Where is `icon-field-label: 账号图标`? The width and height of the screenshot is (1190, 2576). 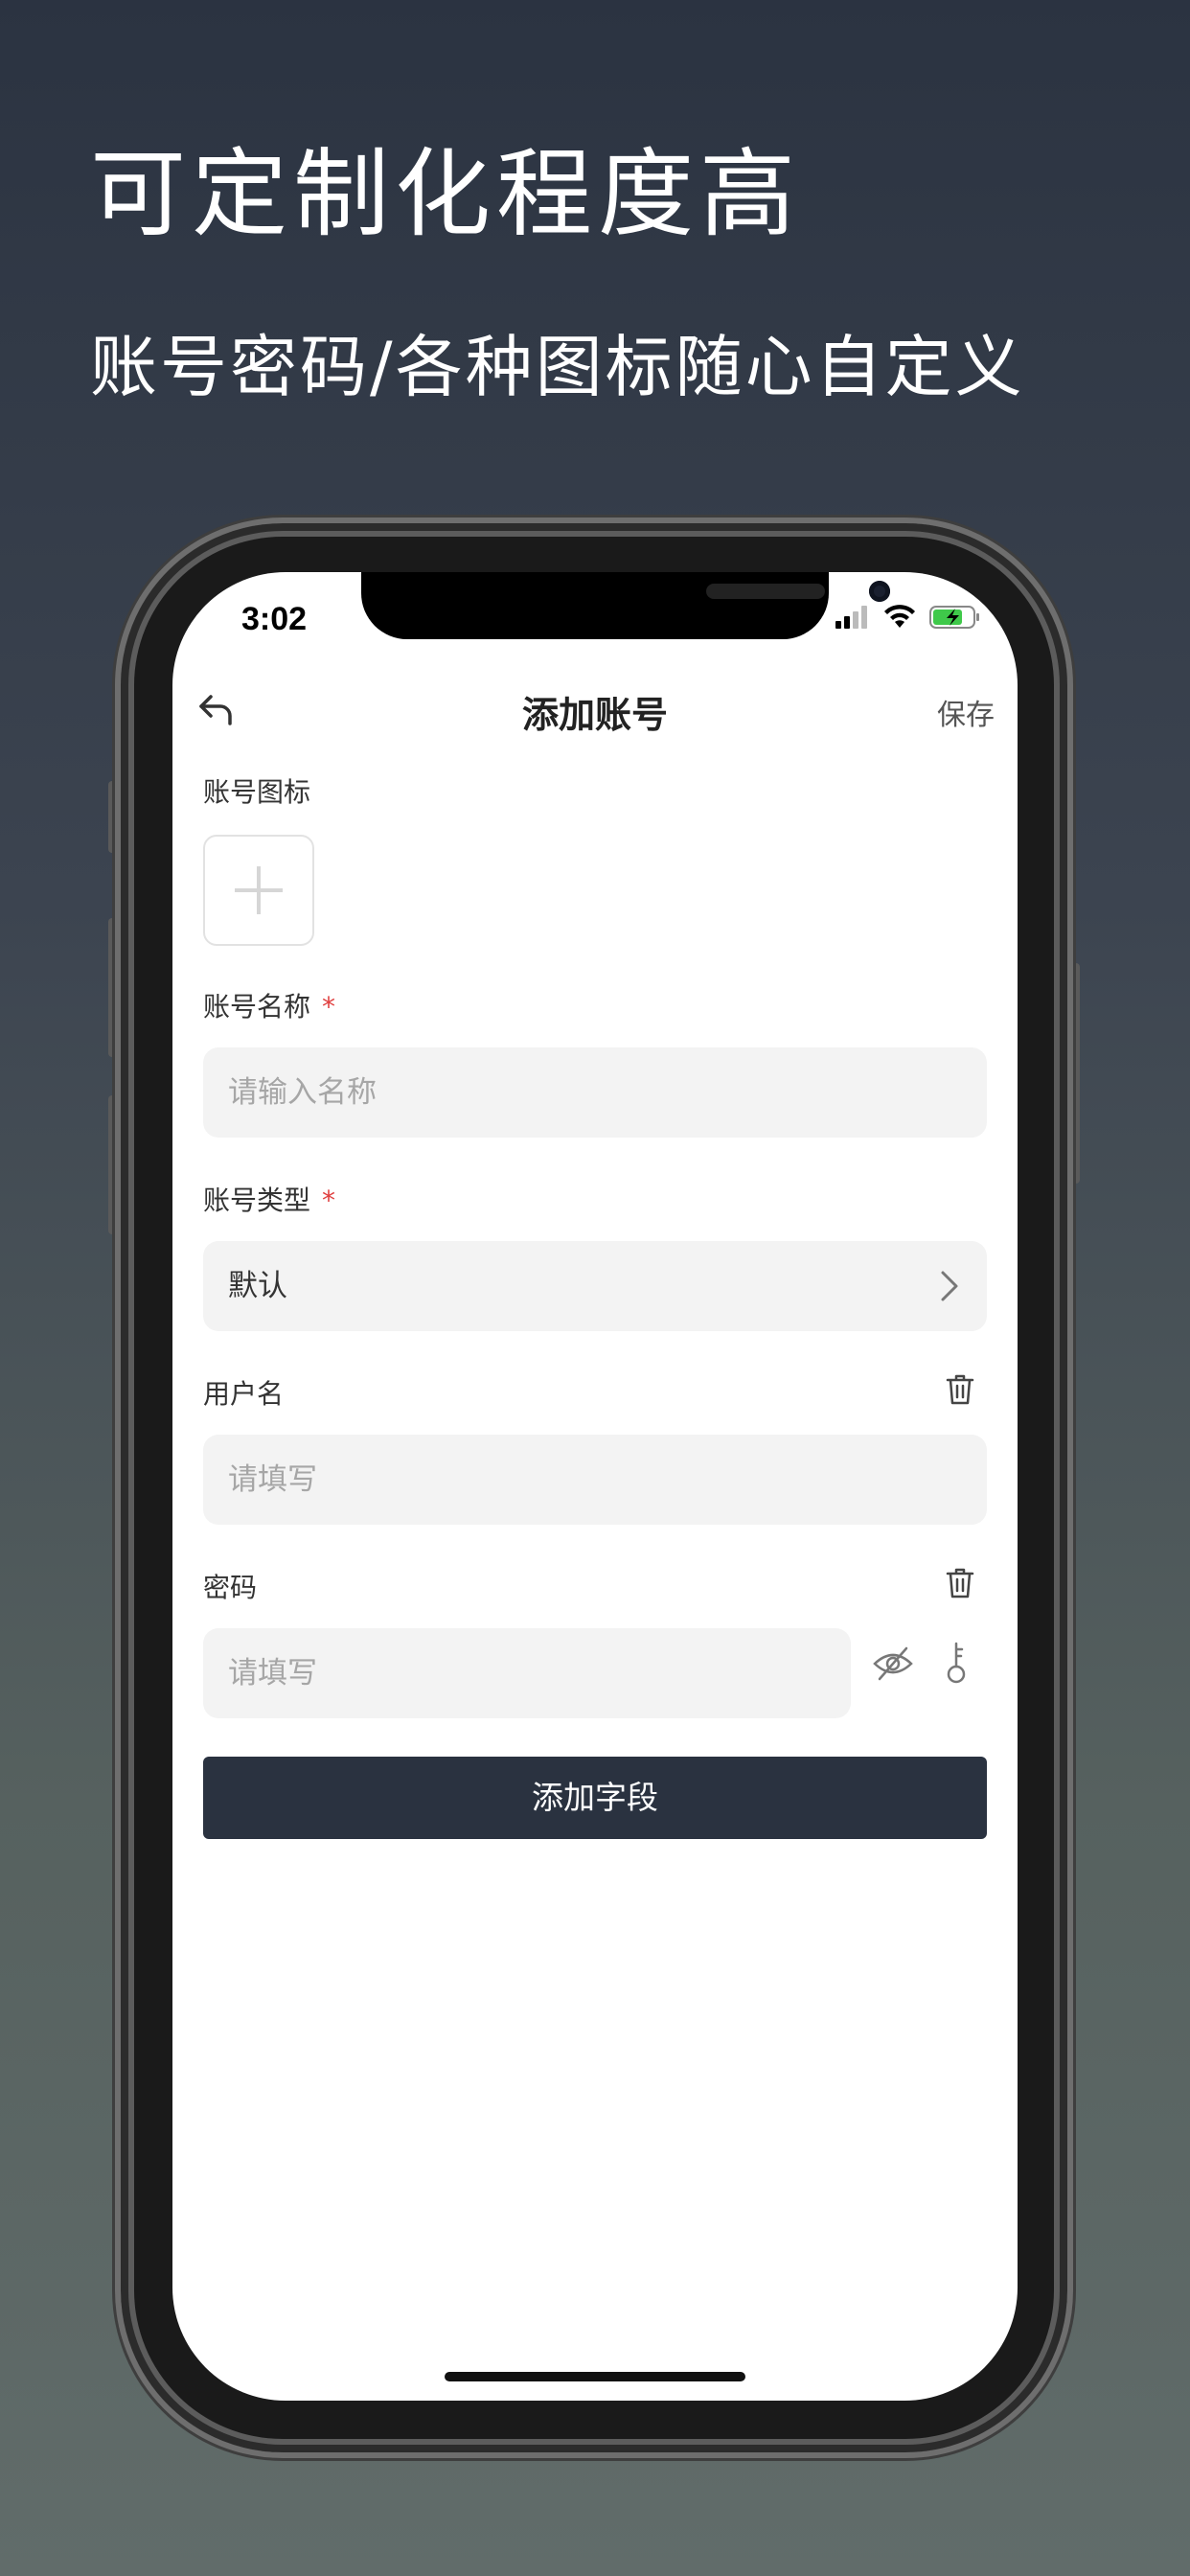
icon-field-label: 账号图标 is located at coordinates (257, 792).